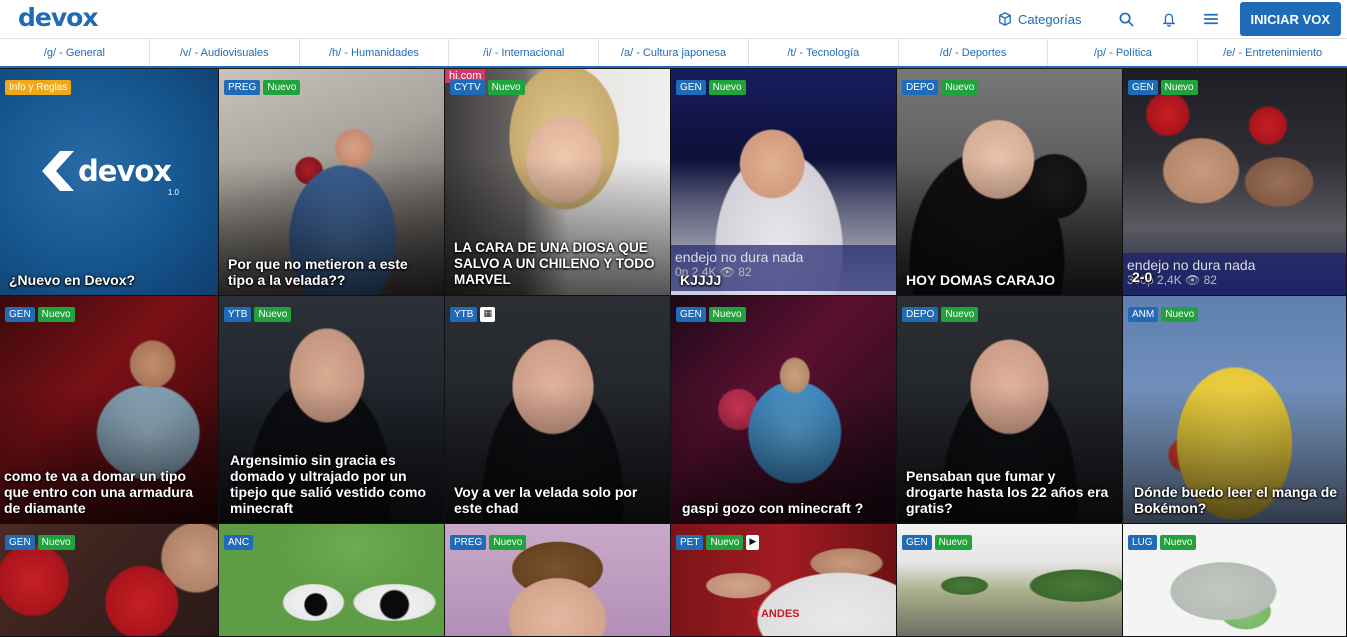  I want to click on thread-title: gaspi gozo con minecraft ?, so click(773, 508).